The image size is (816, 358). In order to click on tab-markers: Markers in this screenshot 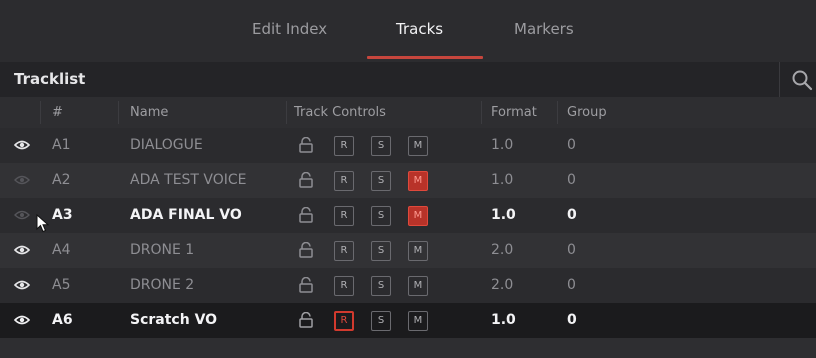, I will do `click(544, 29)`.